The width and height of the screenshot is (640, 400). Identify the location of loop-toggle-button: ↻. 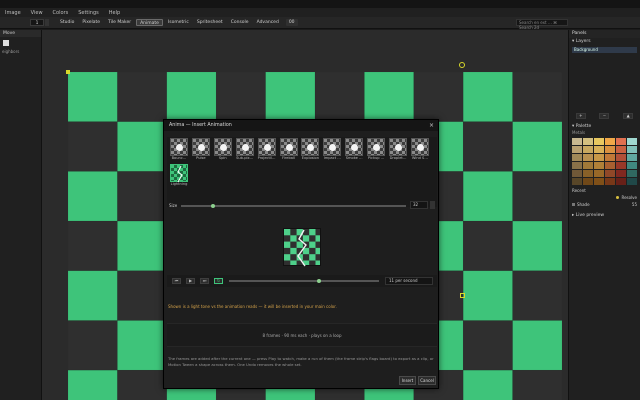
(218, 281).